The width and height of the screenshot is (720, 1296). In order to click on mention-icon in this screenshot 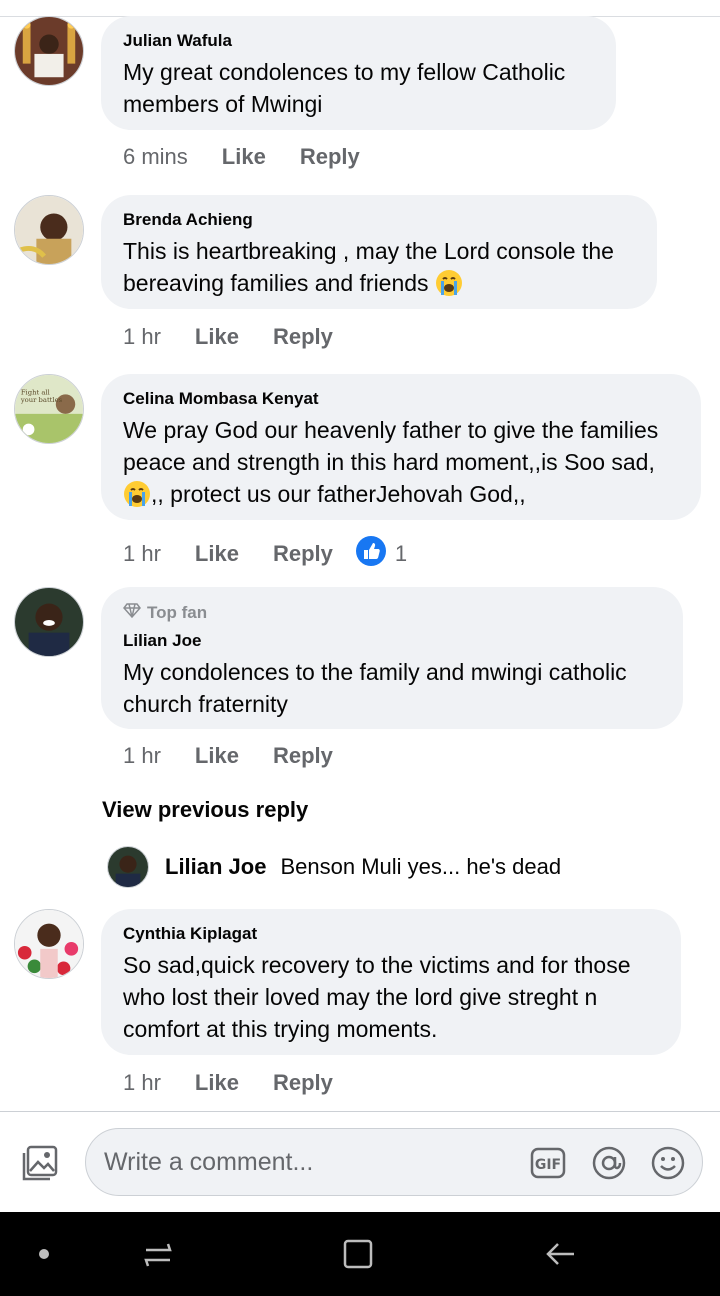, I will do `click(609, 1163)`.